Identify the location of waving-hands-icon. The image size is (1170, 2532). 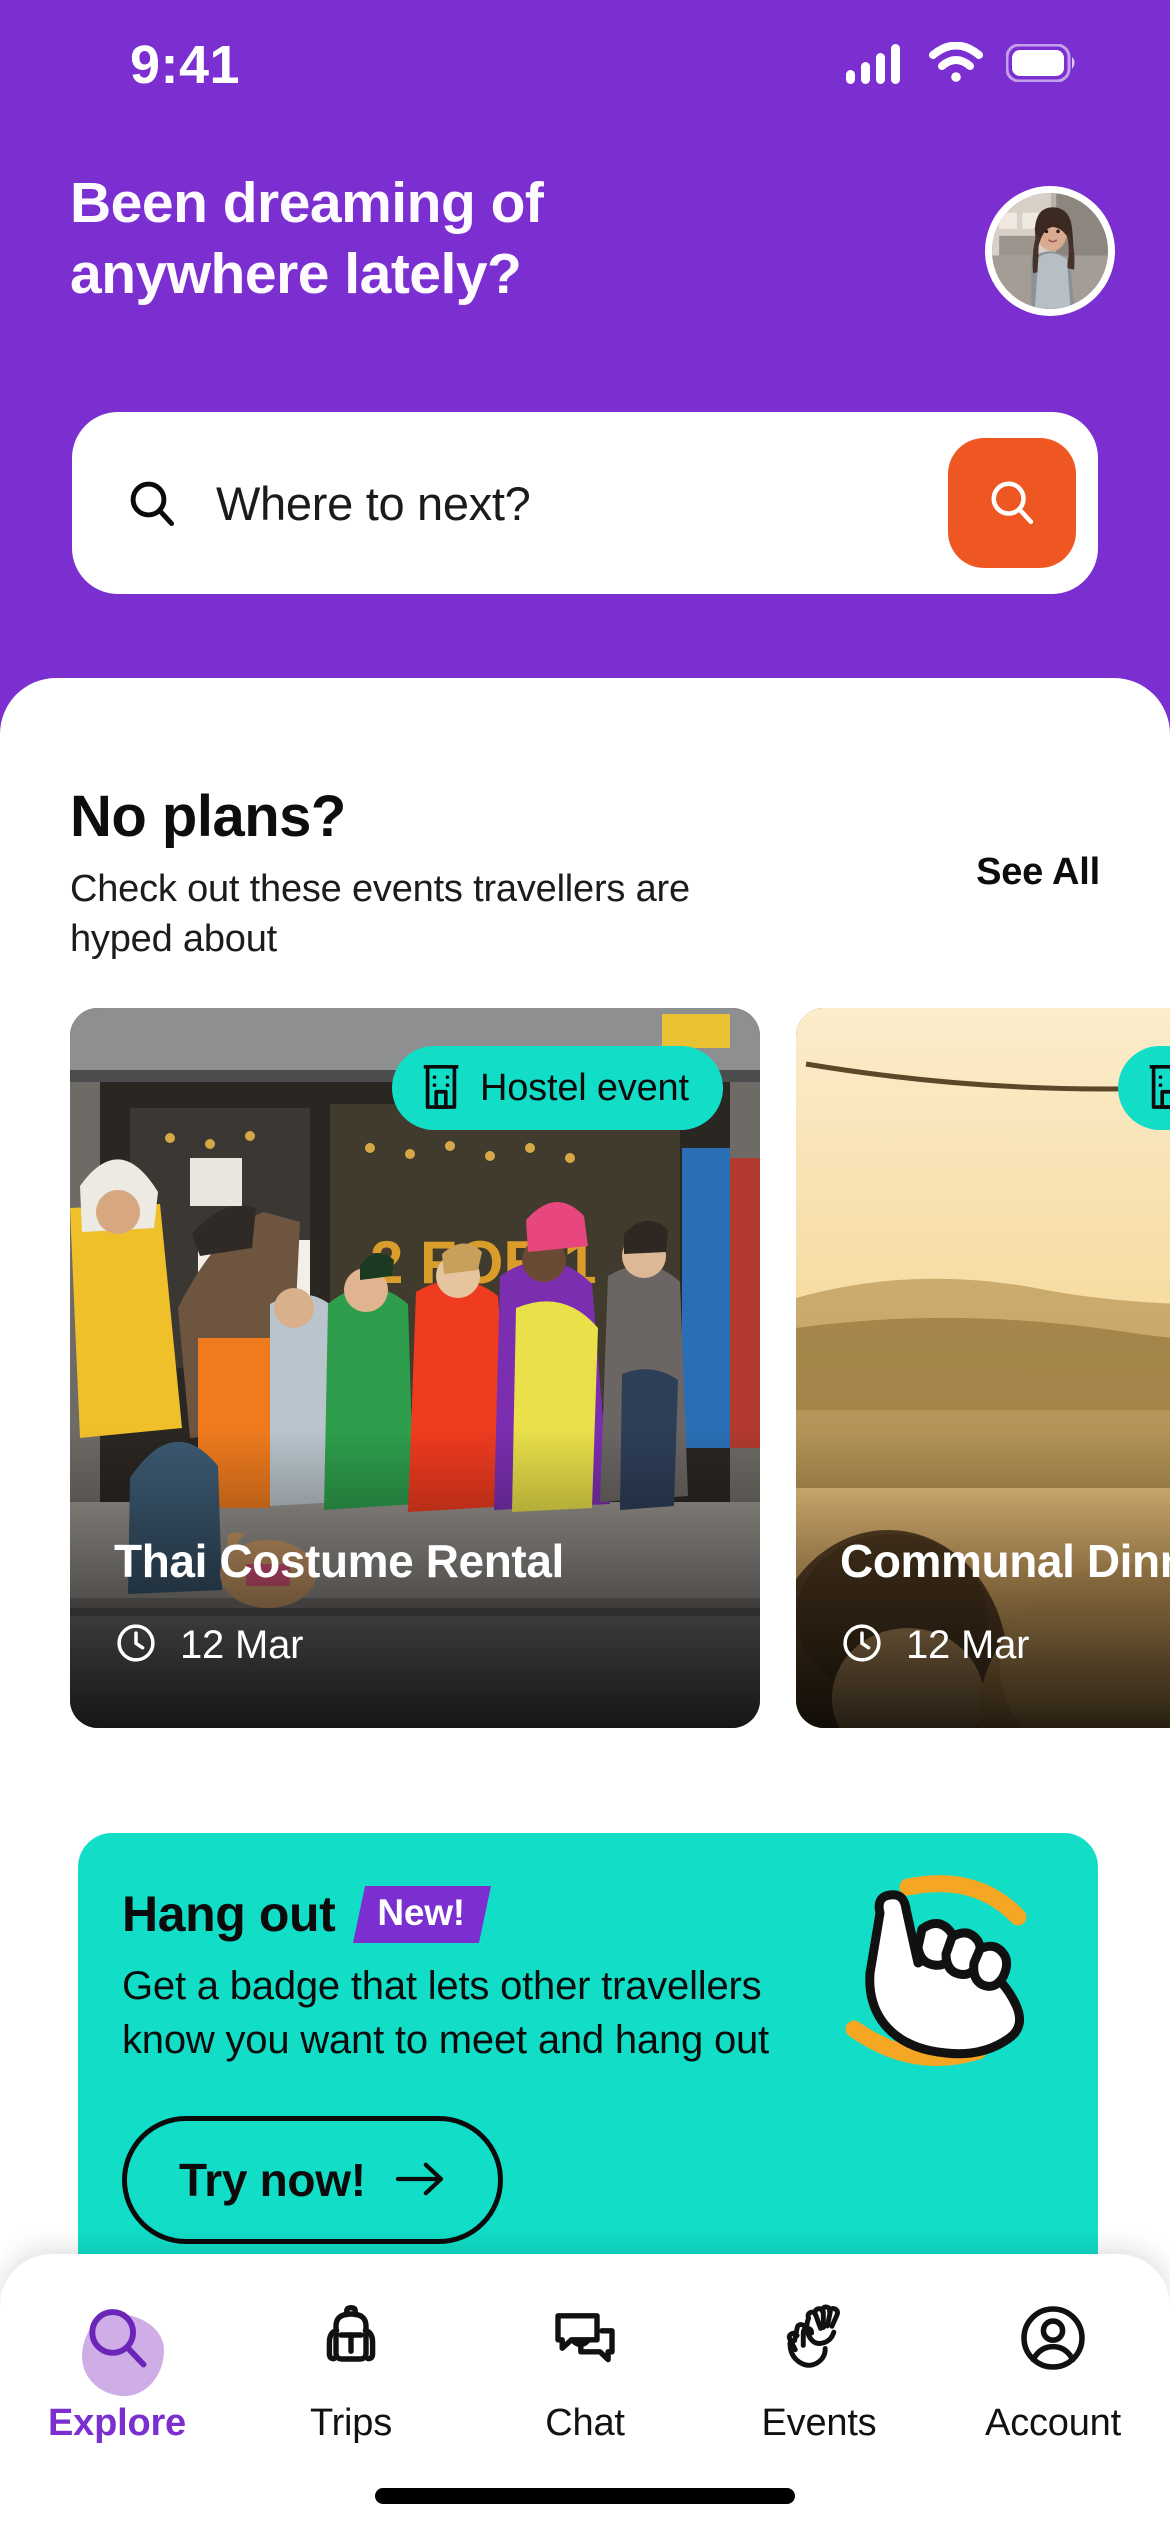
(819, 2338).